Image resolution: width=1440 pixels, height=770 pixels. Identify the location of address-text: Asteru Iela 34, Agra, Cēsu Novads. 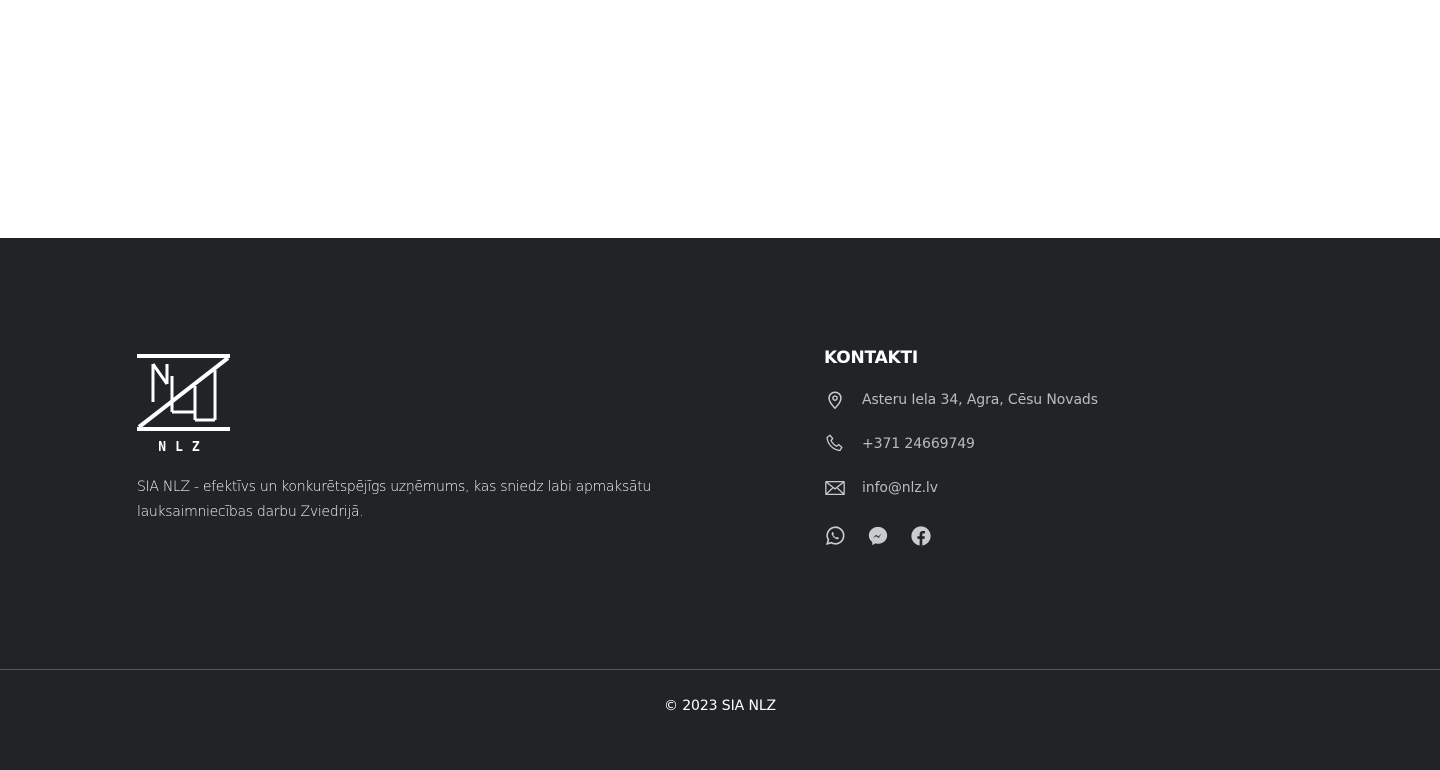
(980, 400).